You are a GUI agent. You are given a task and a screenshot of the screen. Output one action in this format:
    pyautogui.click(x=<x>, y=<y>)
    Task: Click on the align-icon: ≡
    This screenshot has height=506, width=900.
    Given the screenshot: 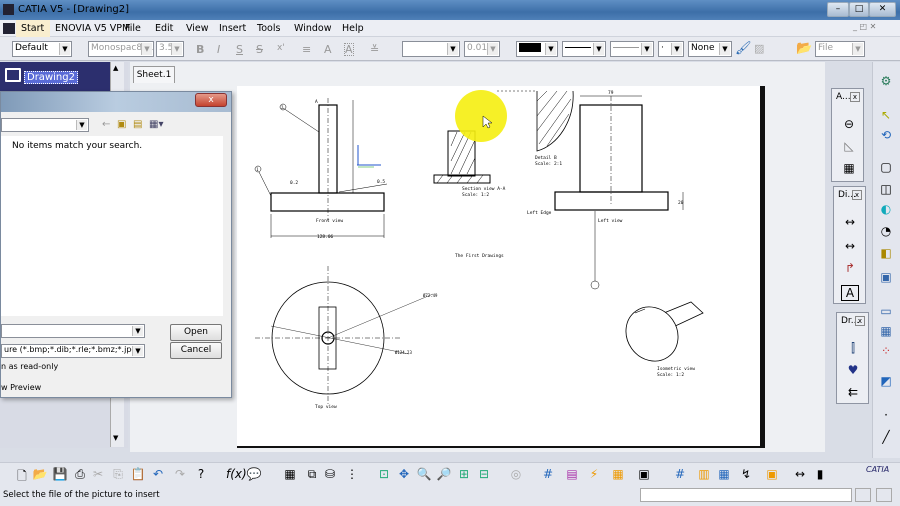 What is the action you would take?
    pyautogui.click(x=306, y=49)
    